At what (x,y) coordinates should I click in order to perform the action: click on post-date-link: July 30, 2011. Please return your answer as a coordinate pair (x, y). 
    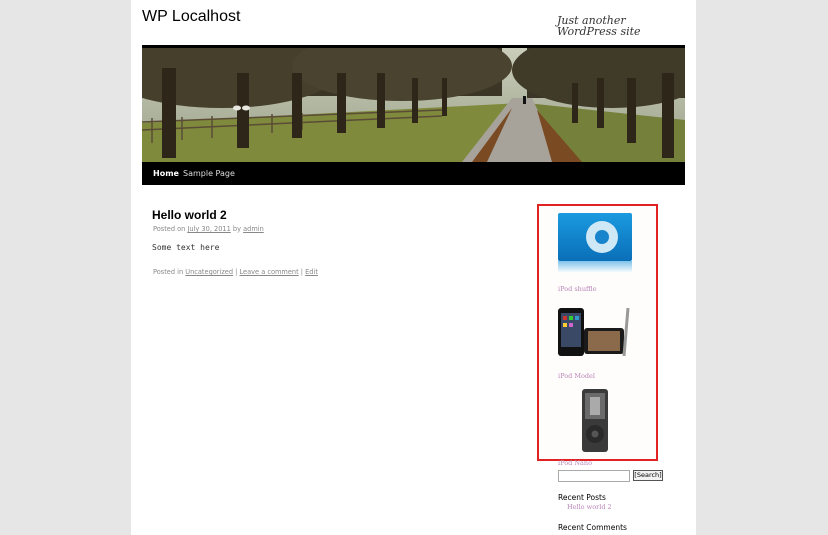
    Looking at the image, I should click on (208, 229).